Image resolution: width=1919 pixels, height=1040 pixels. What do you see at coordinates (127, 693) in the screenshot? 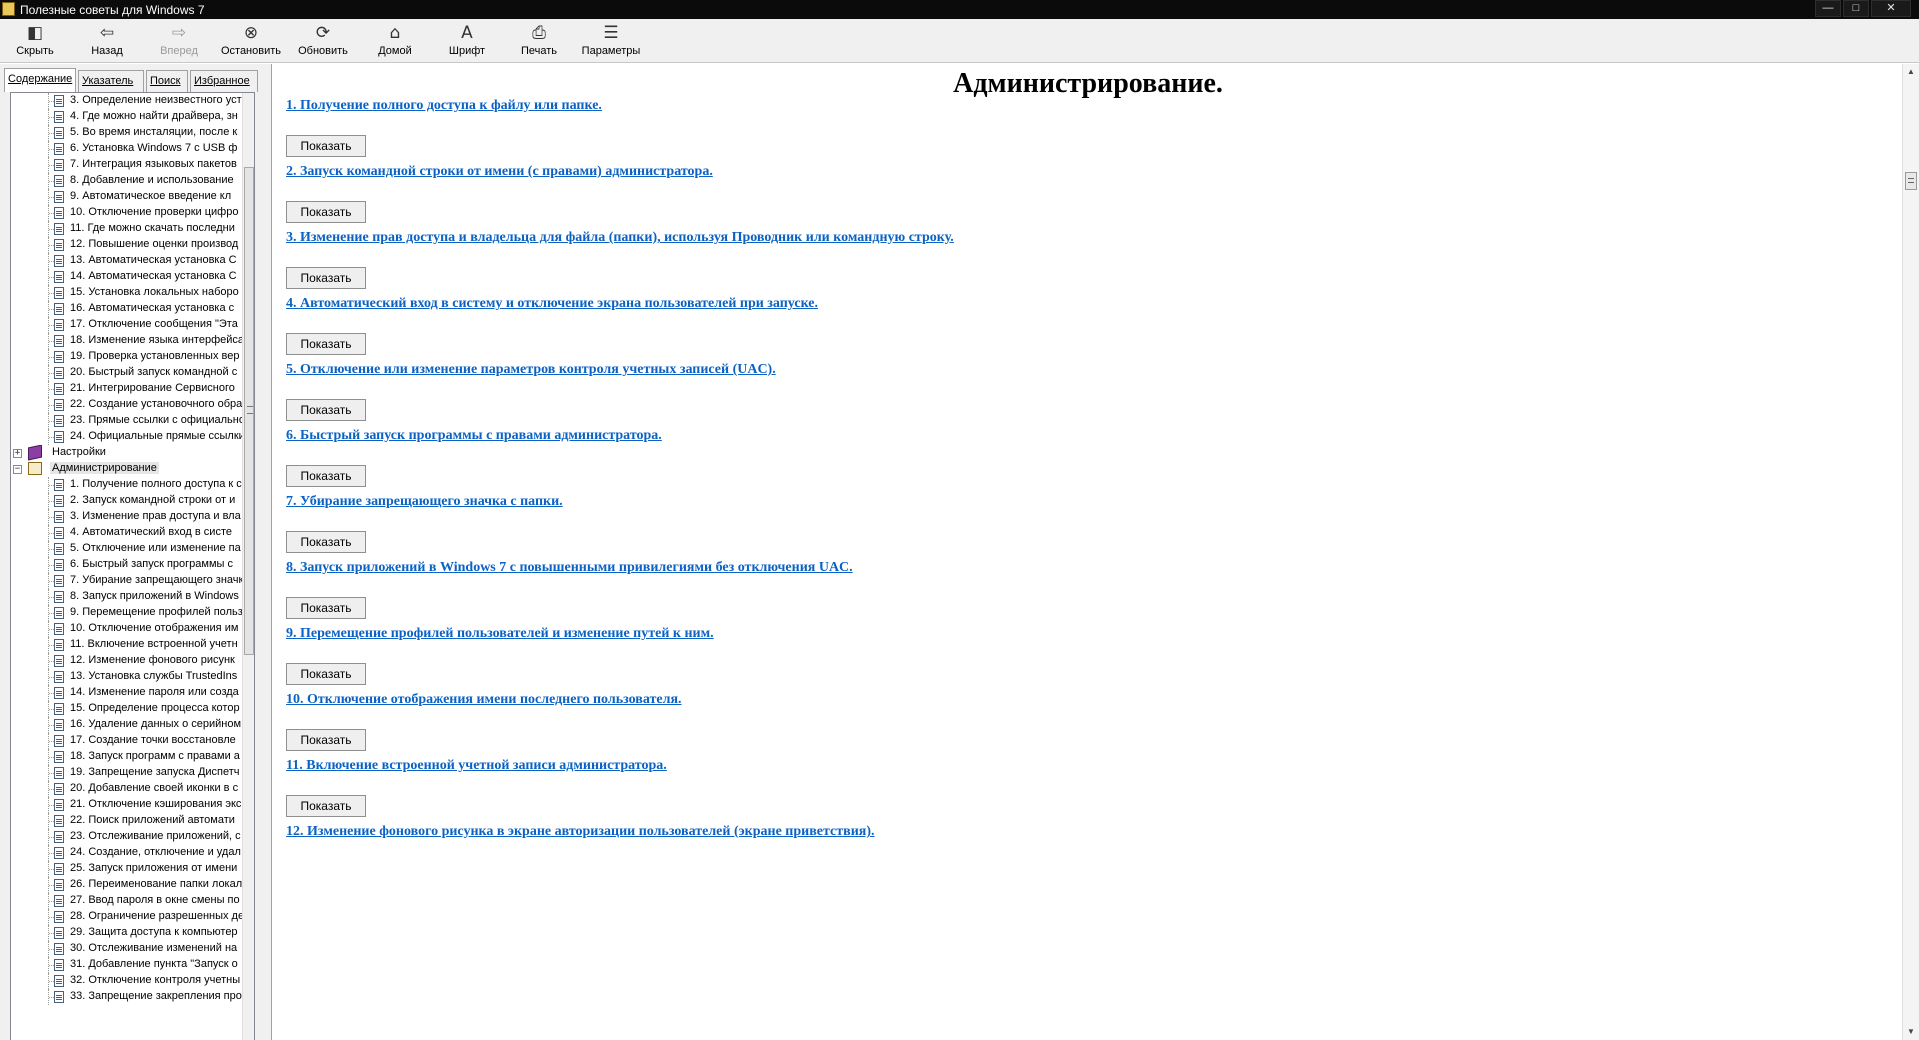
I see `tree-item: 14. Изменение пароля или созда` at bounding box center [127, 693].